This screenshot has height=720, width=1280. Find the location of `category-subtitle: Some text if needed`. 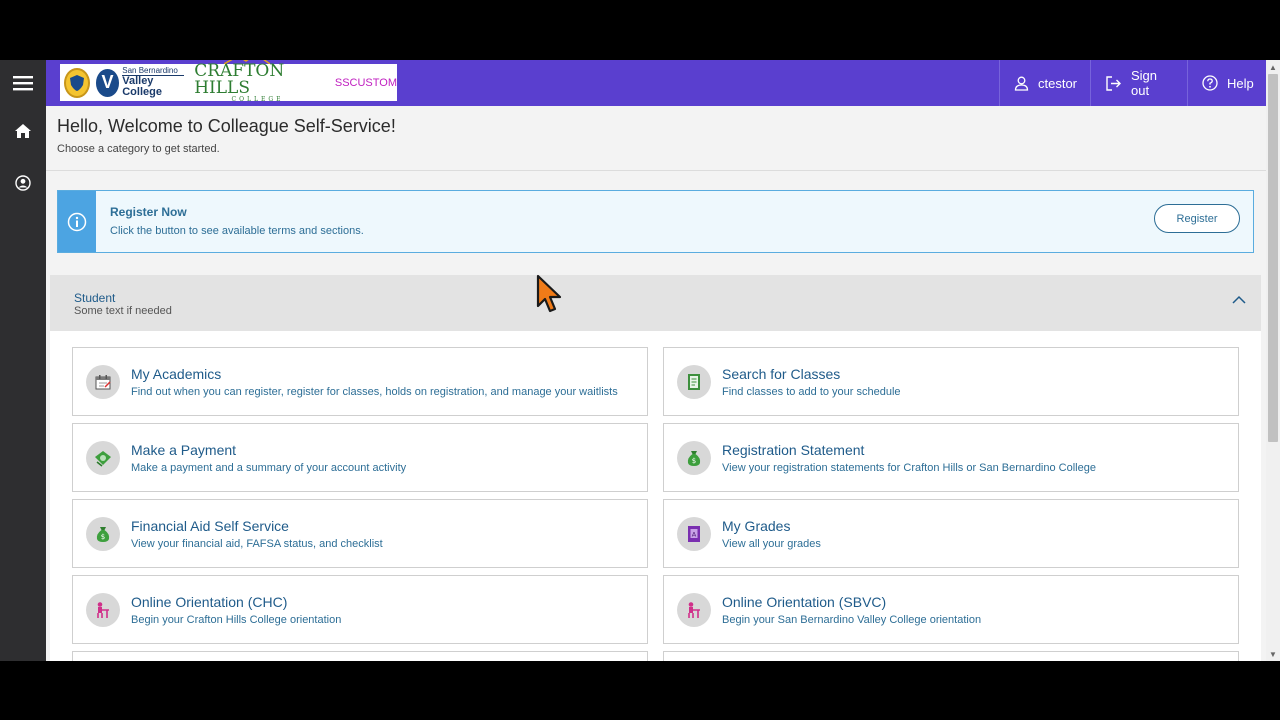

category-subtitle: Some text if needed is located at coordinates (123, 311).